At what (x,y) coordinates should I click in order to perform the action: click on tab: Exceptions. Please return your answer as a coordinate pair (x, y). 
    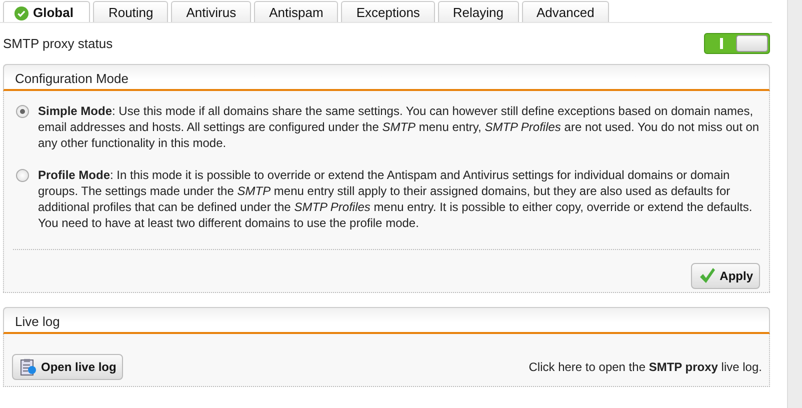
    Looking at the image, I should click on (388, 11).